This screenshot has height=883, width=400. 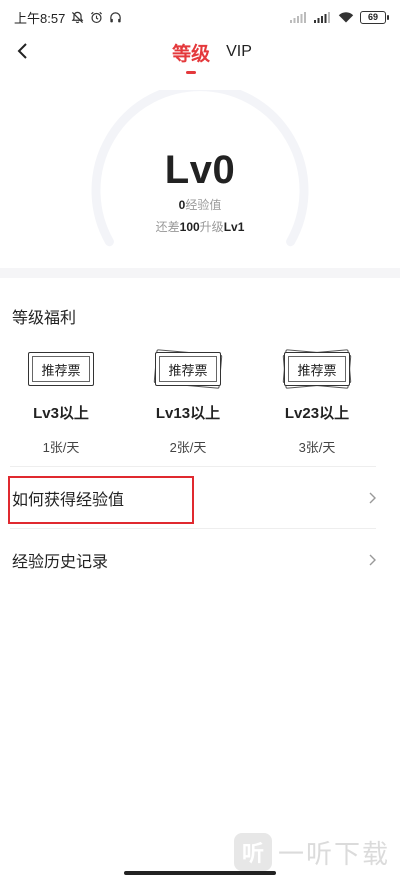 I want to click on status-time: 上午8:57, so click(x=40, y=18).